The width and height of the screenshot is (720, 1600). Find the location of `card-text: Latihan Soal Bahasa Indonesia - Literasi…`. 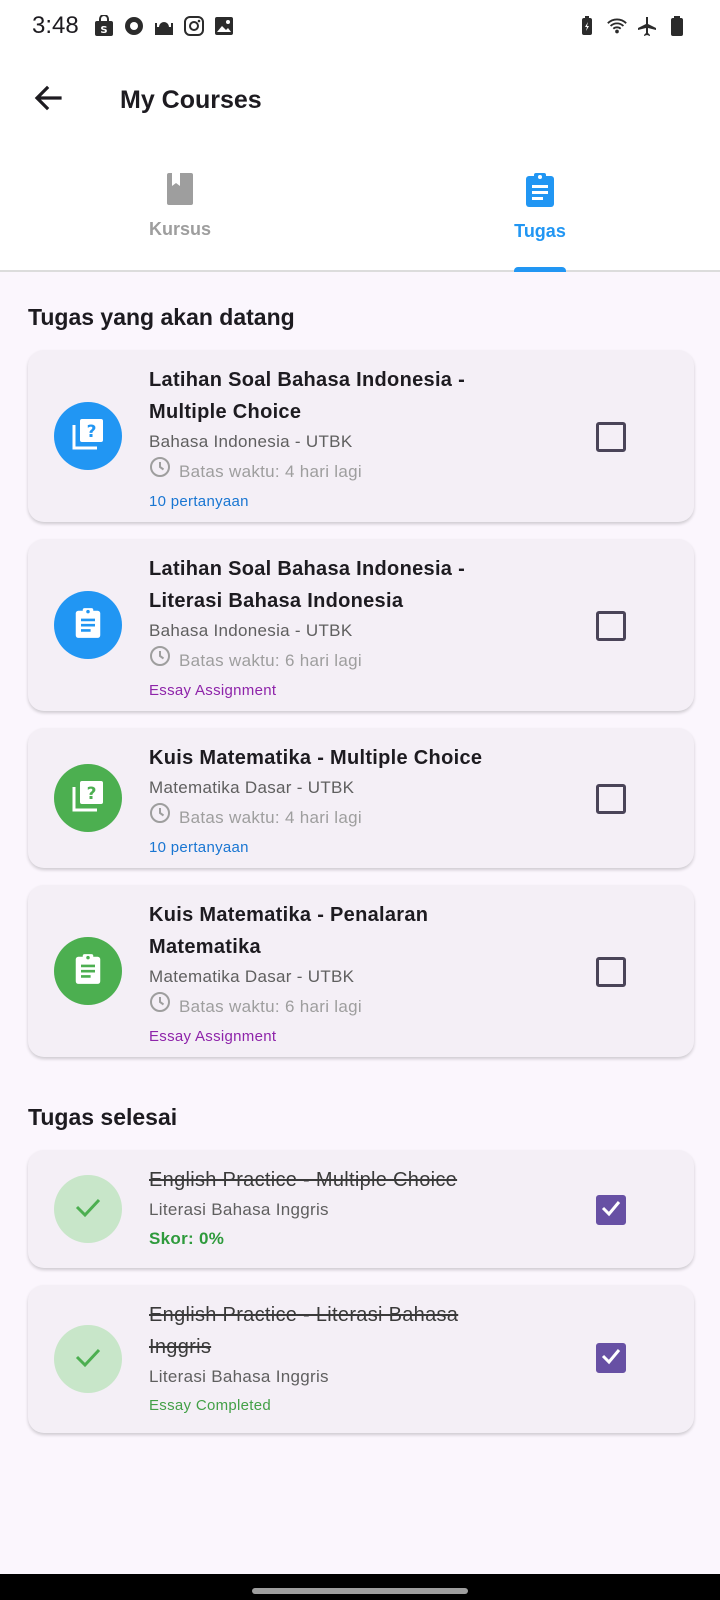

card-text: Latihan Soal Bahasa Indonesia - Literasi… is located at coordinates (334, 629).